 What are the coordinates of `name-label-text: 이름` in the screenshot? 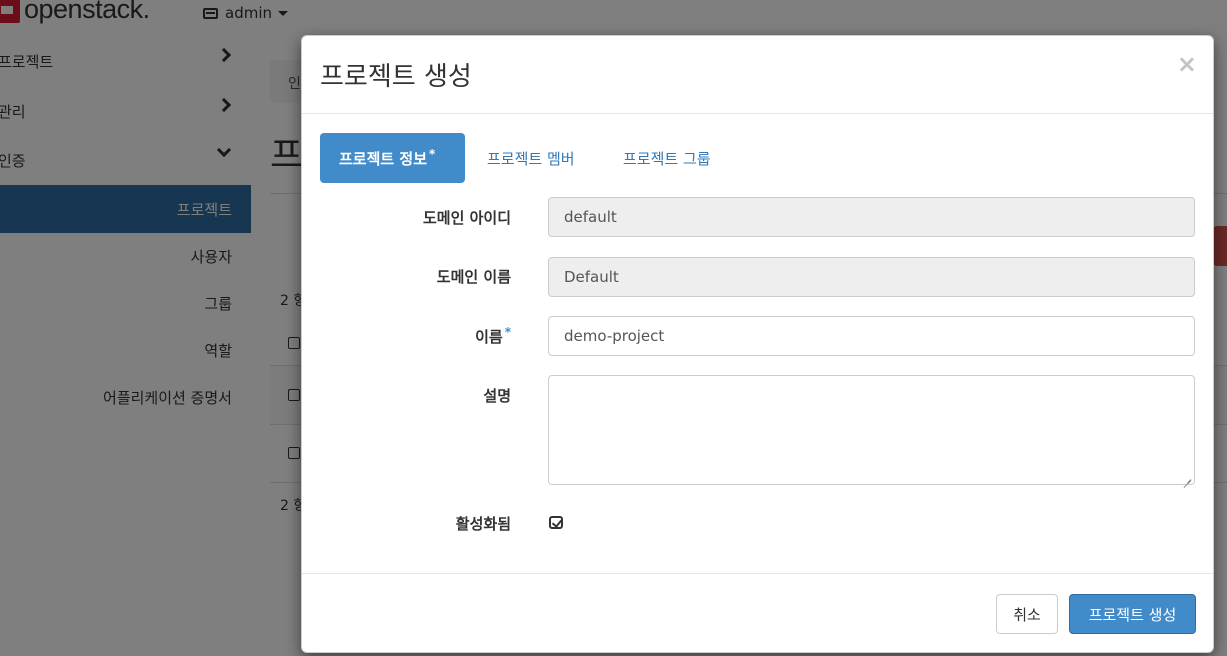 It's located at (489, 337).